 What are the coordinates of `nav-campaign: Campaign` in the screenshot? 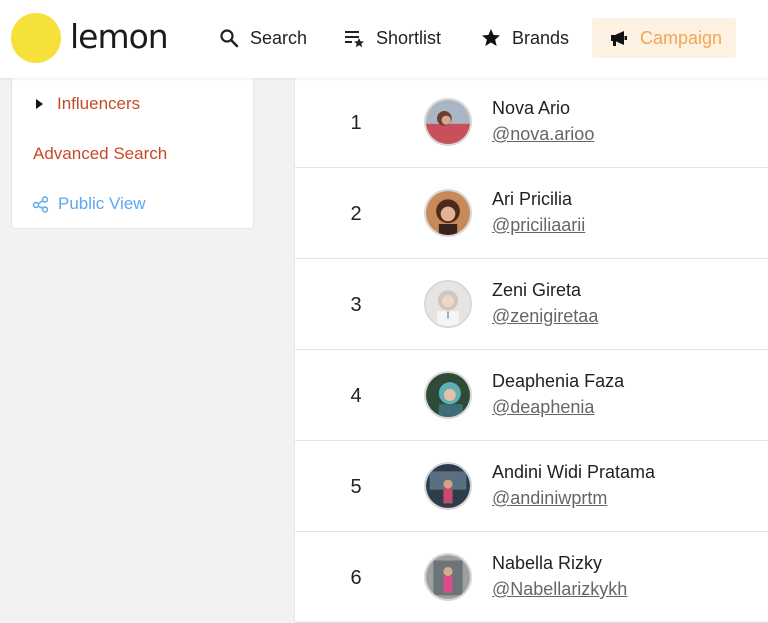 It's located at (664, 38).